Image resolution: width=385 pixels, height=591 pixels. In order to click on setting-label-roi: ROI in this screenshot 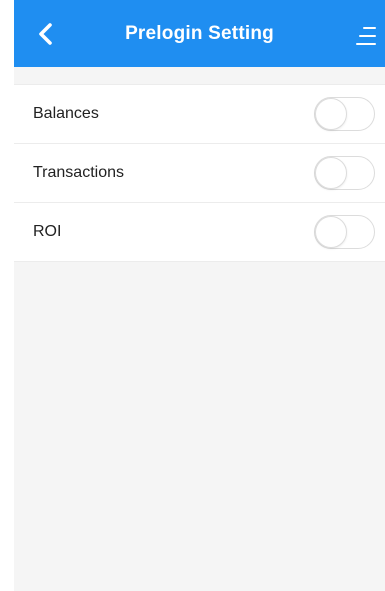, I will do `click(47, 231)`.